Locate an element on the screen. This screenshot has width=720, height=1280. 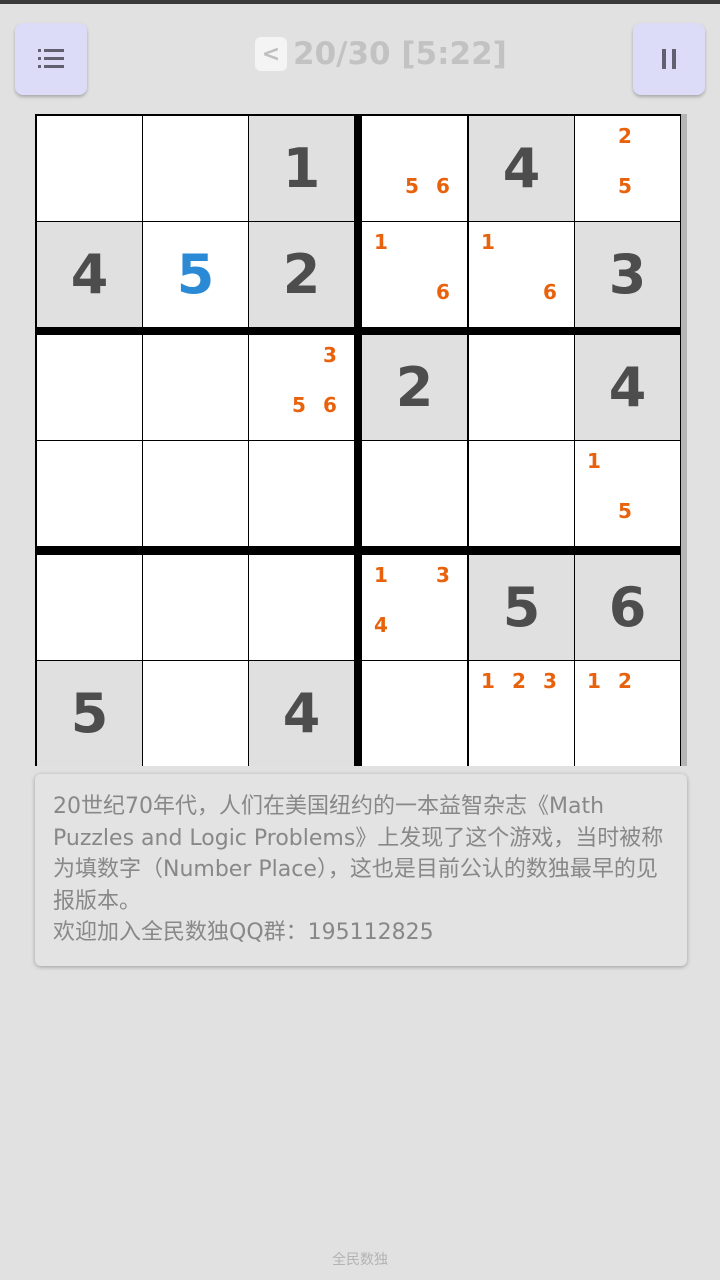
board-cell: 1 3 4 is located at coordinates (414, 607).